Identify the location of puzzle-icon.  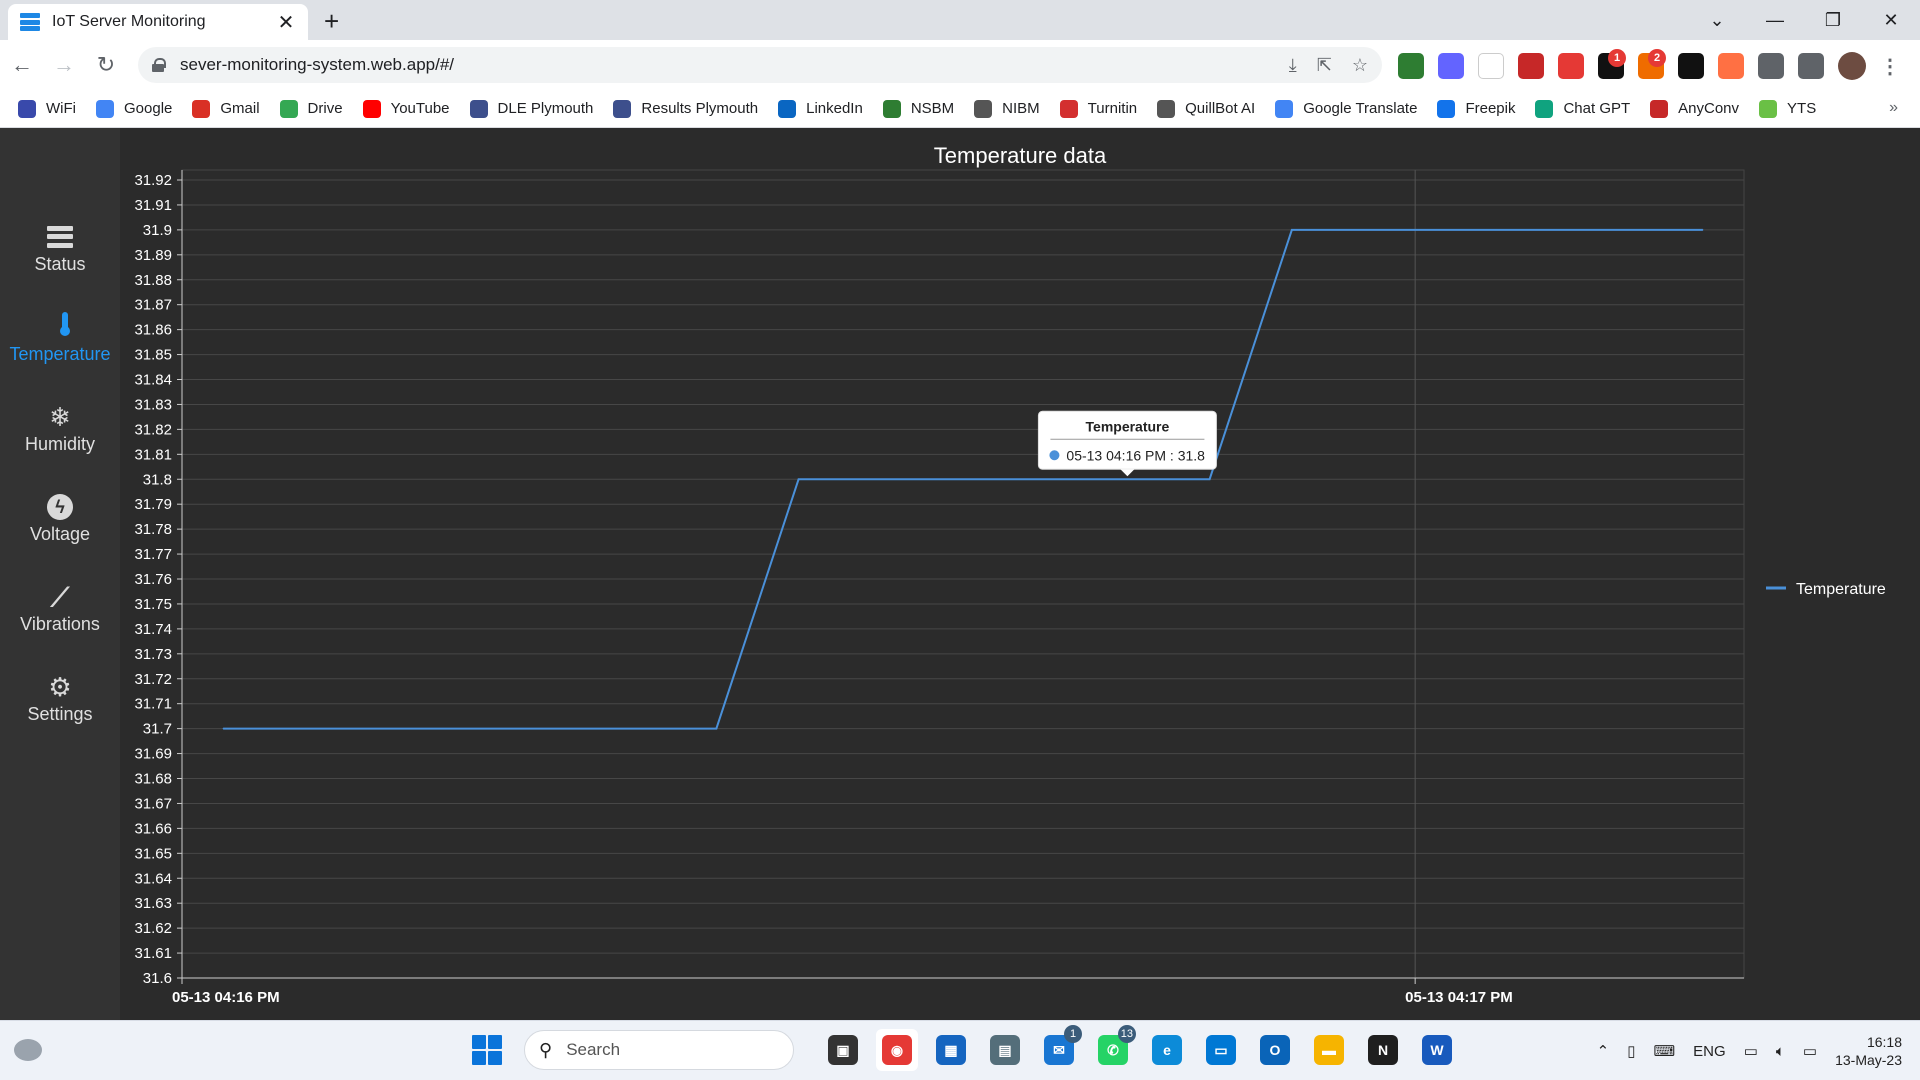
(1771, 66).